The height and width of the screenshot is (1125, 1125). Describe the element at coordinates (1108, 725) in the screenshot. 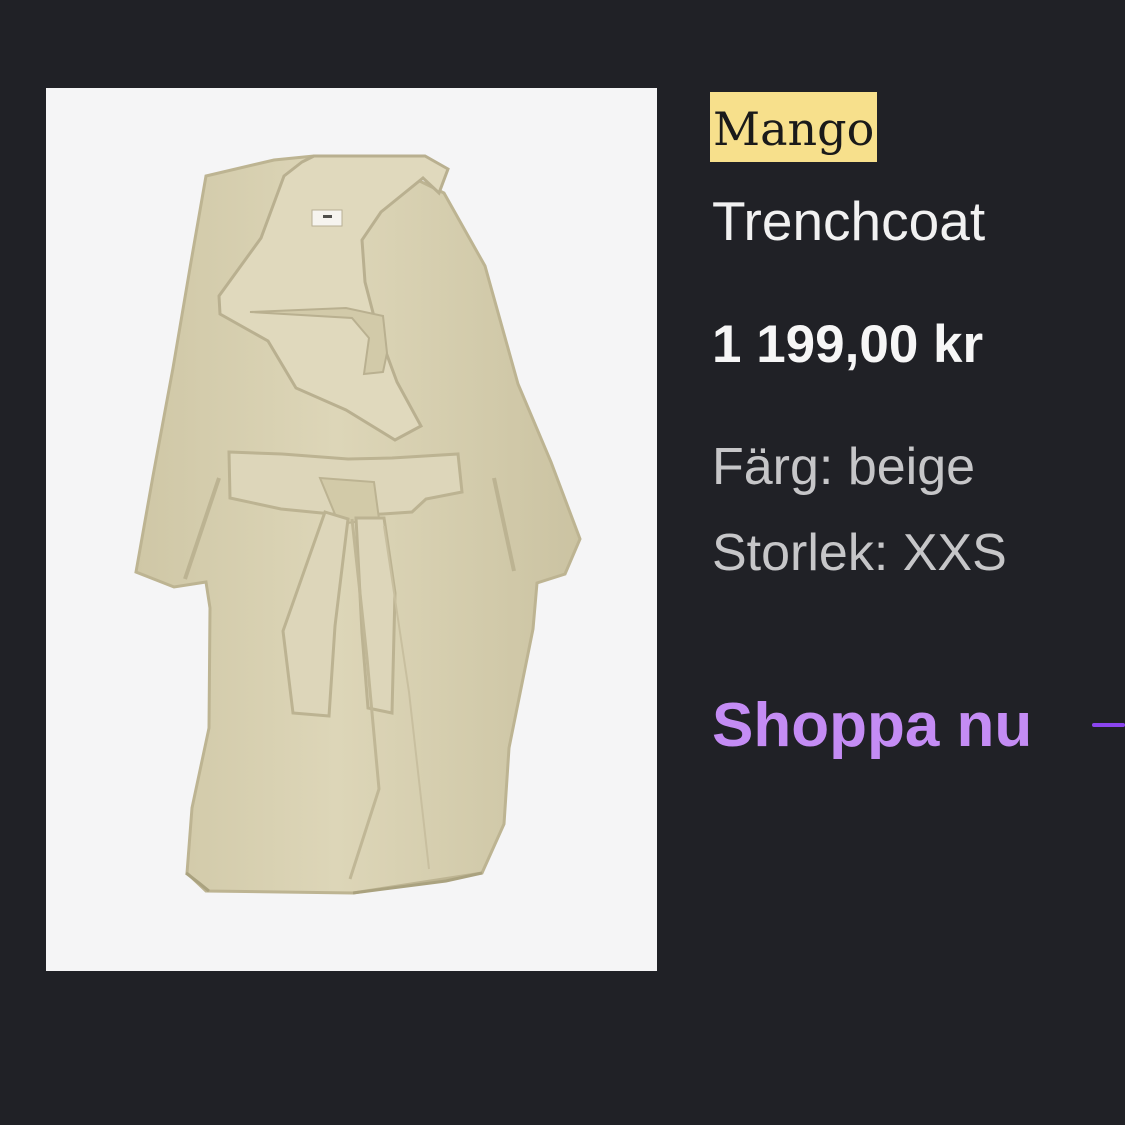

I see `arrow-right-icon` at that location.